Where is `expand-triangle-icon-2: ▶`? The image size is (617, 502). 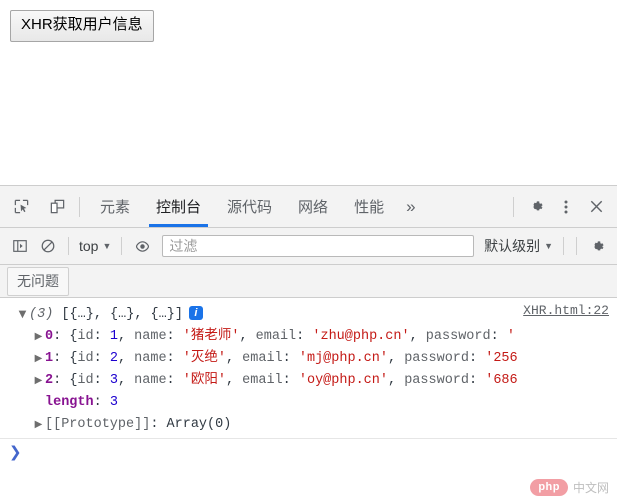 expand-triangle-icon-2: ▶ is located at coordinates (38, 381).